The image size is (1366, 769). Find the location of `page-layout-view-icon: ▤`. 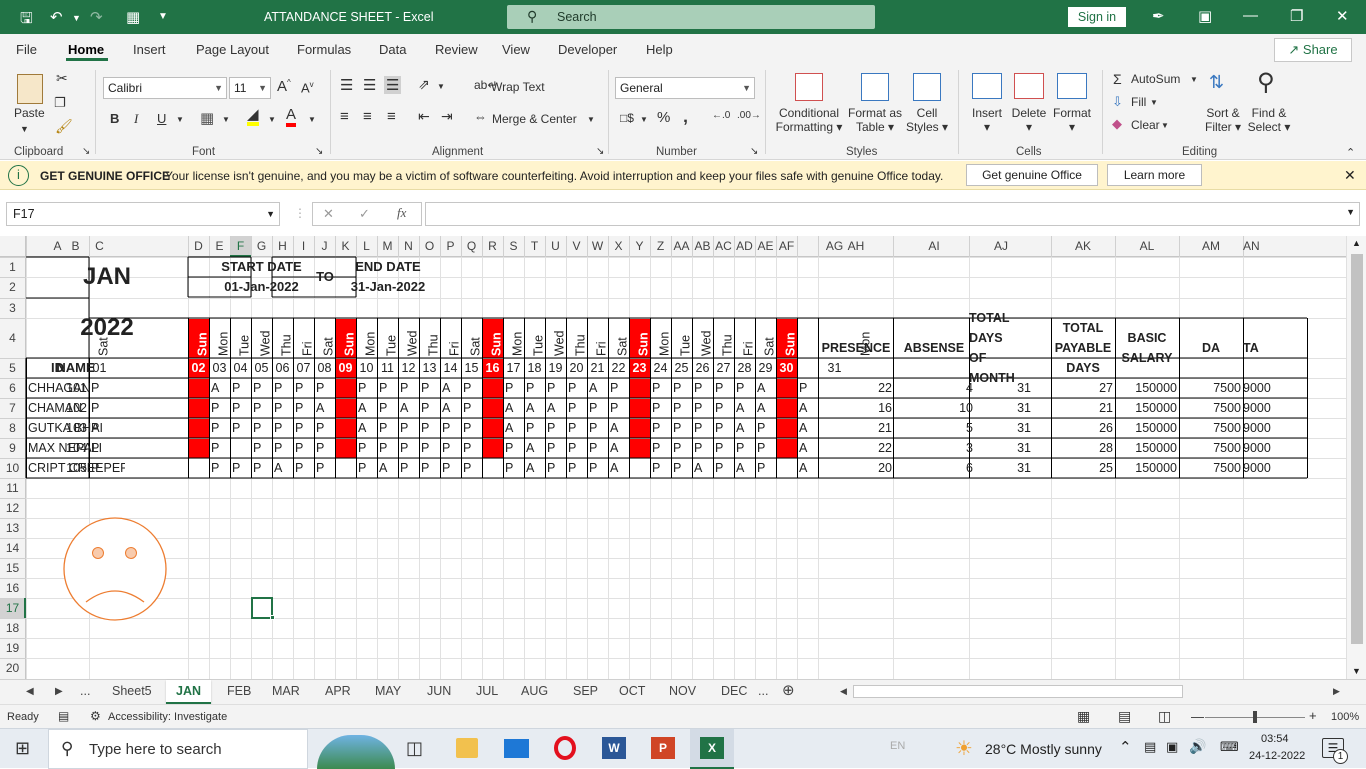

page-layout-view-icon: ▤ is located at coordinates (1124, 716).